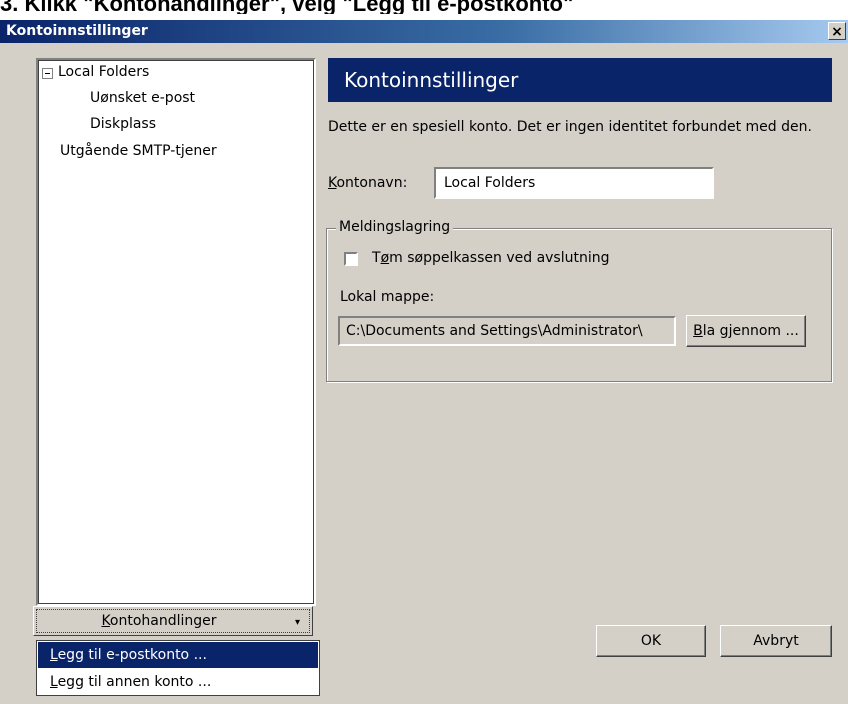 This screenshot has height=704, width=848. What do you see at coordinates (47, 73) in the screenshot?
I see `collapse-icon` at bounding box center [47, 73].